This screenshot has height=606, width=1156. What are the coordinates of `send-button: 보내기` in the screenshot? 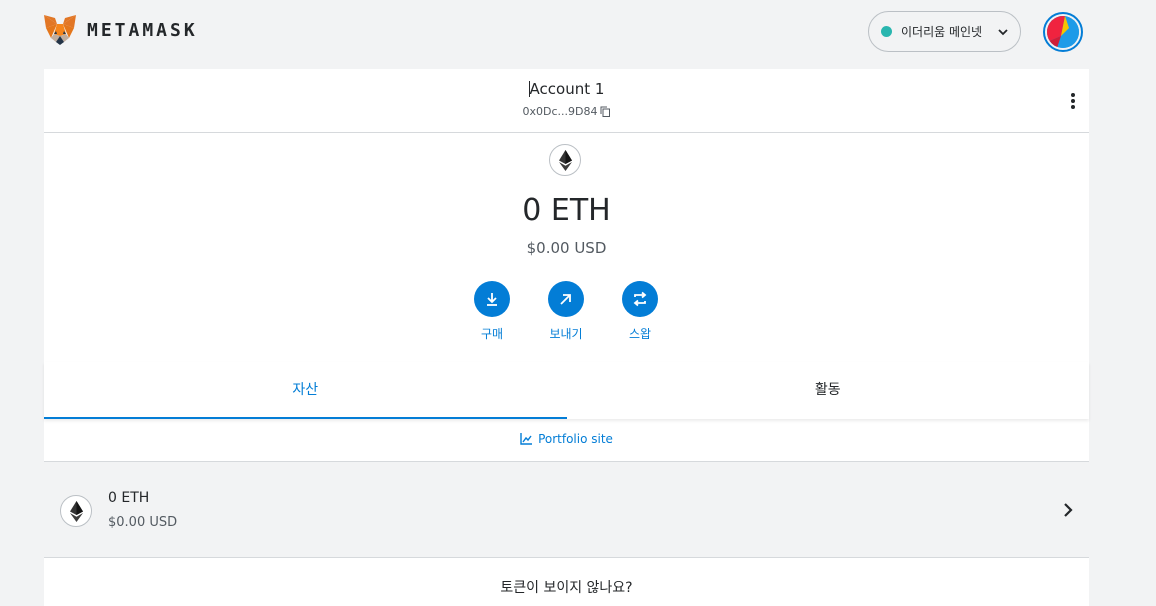 It's located at (566, 311).